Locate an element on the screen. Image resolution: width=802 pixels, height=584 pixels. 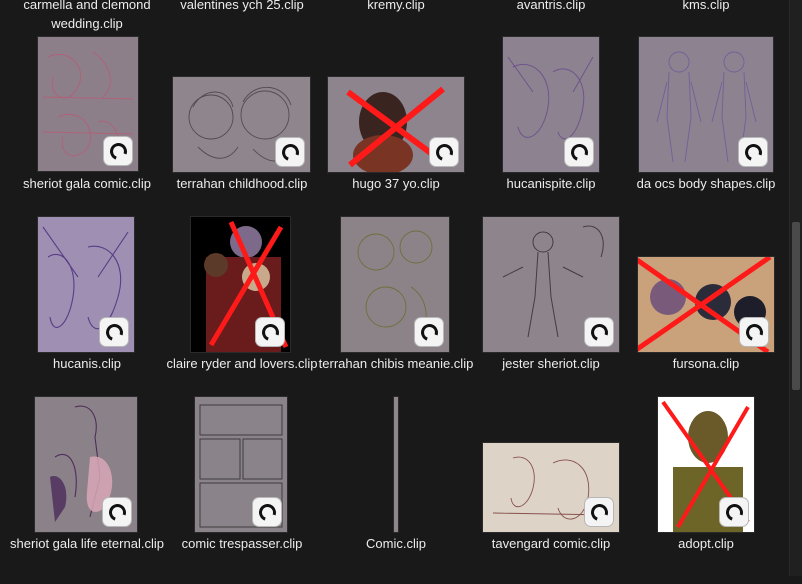
file-label: sheriot gala comic.clip is located at coordinates (87, 183).